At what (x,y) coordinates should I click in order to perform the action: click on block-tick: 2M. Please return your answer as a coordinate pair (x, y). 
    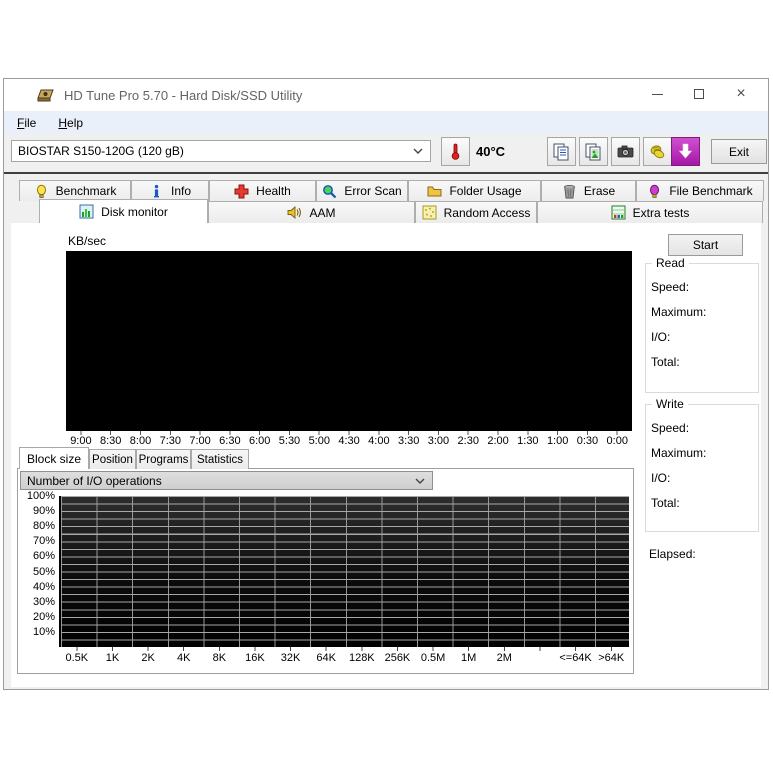
    Looking at the image, I should click on (504, 658).